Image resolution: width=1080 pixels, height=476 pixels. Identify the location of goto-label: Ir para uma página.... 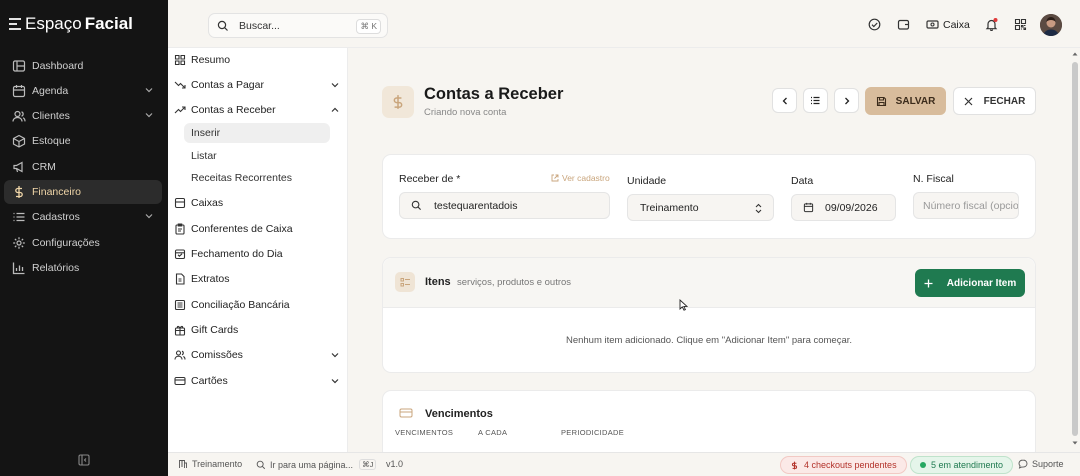
(312, 464).